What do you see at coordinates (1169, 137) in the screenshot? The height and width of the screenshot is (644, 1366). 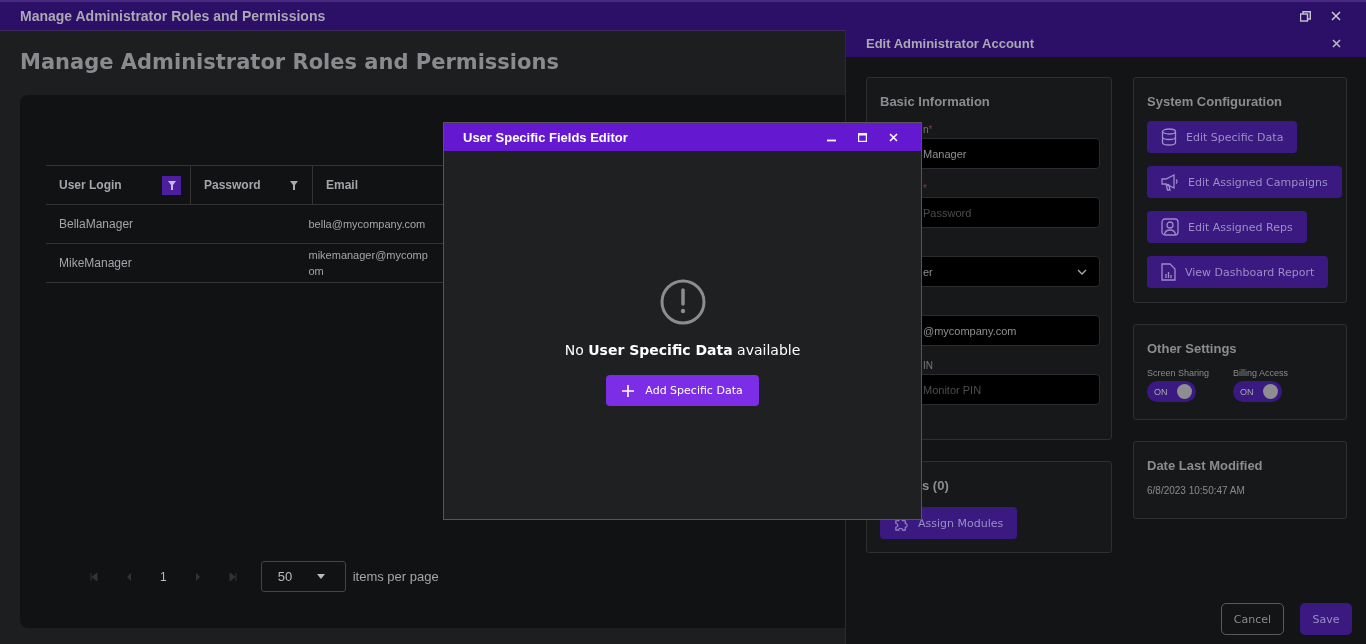 I see `database-icon` at bounding box center [1169, 137].